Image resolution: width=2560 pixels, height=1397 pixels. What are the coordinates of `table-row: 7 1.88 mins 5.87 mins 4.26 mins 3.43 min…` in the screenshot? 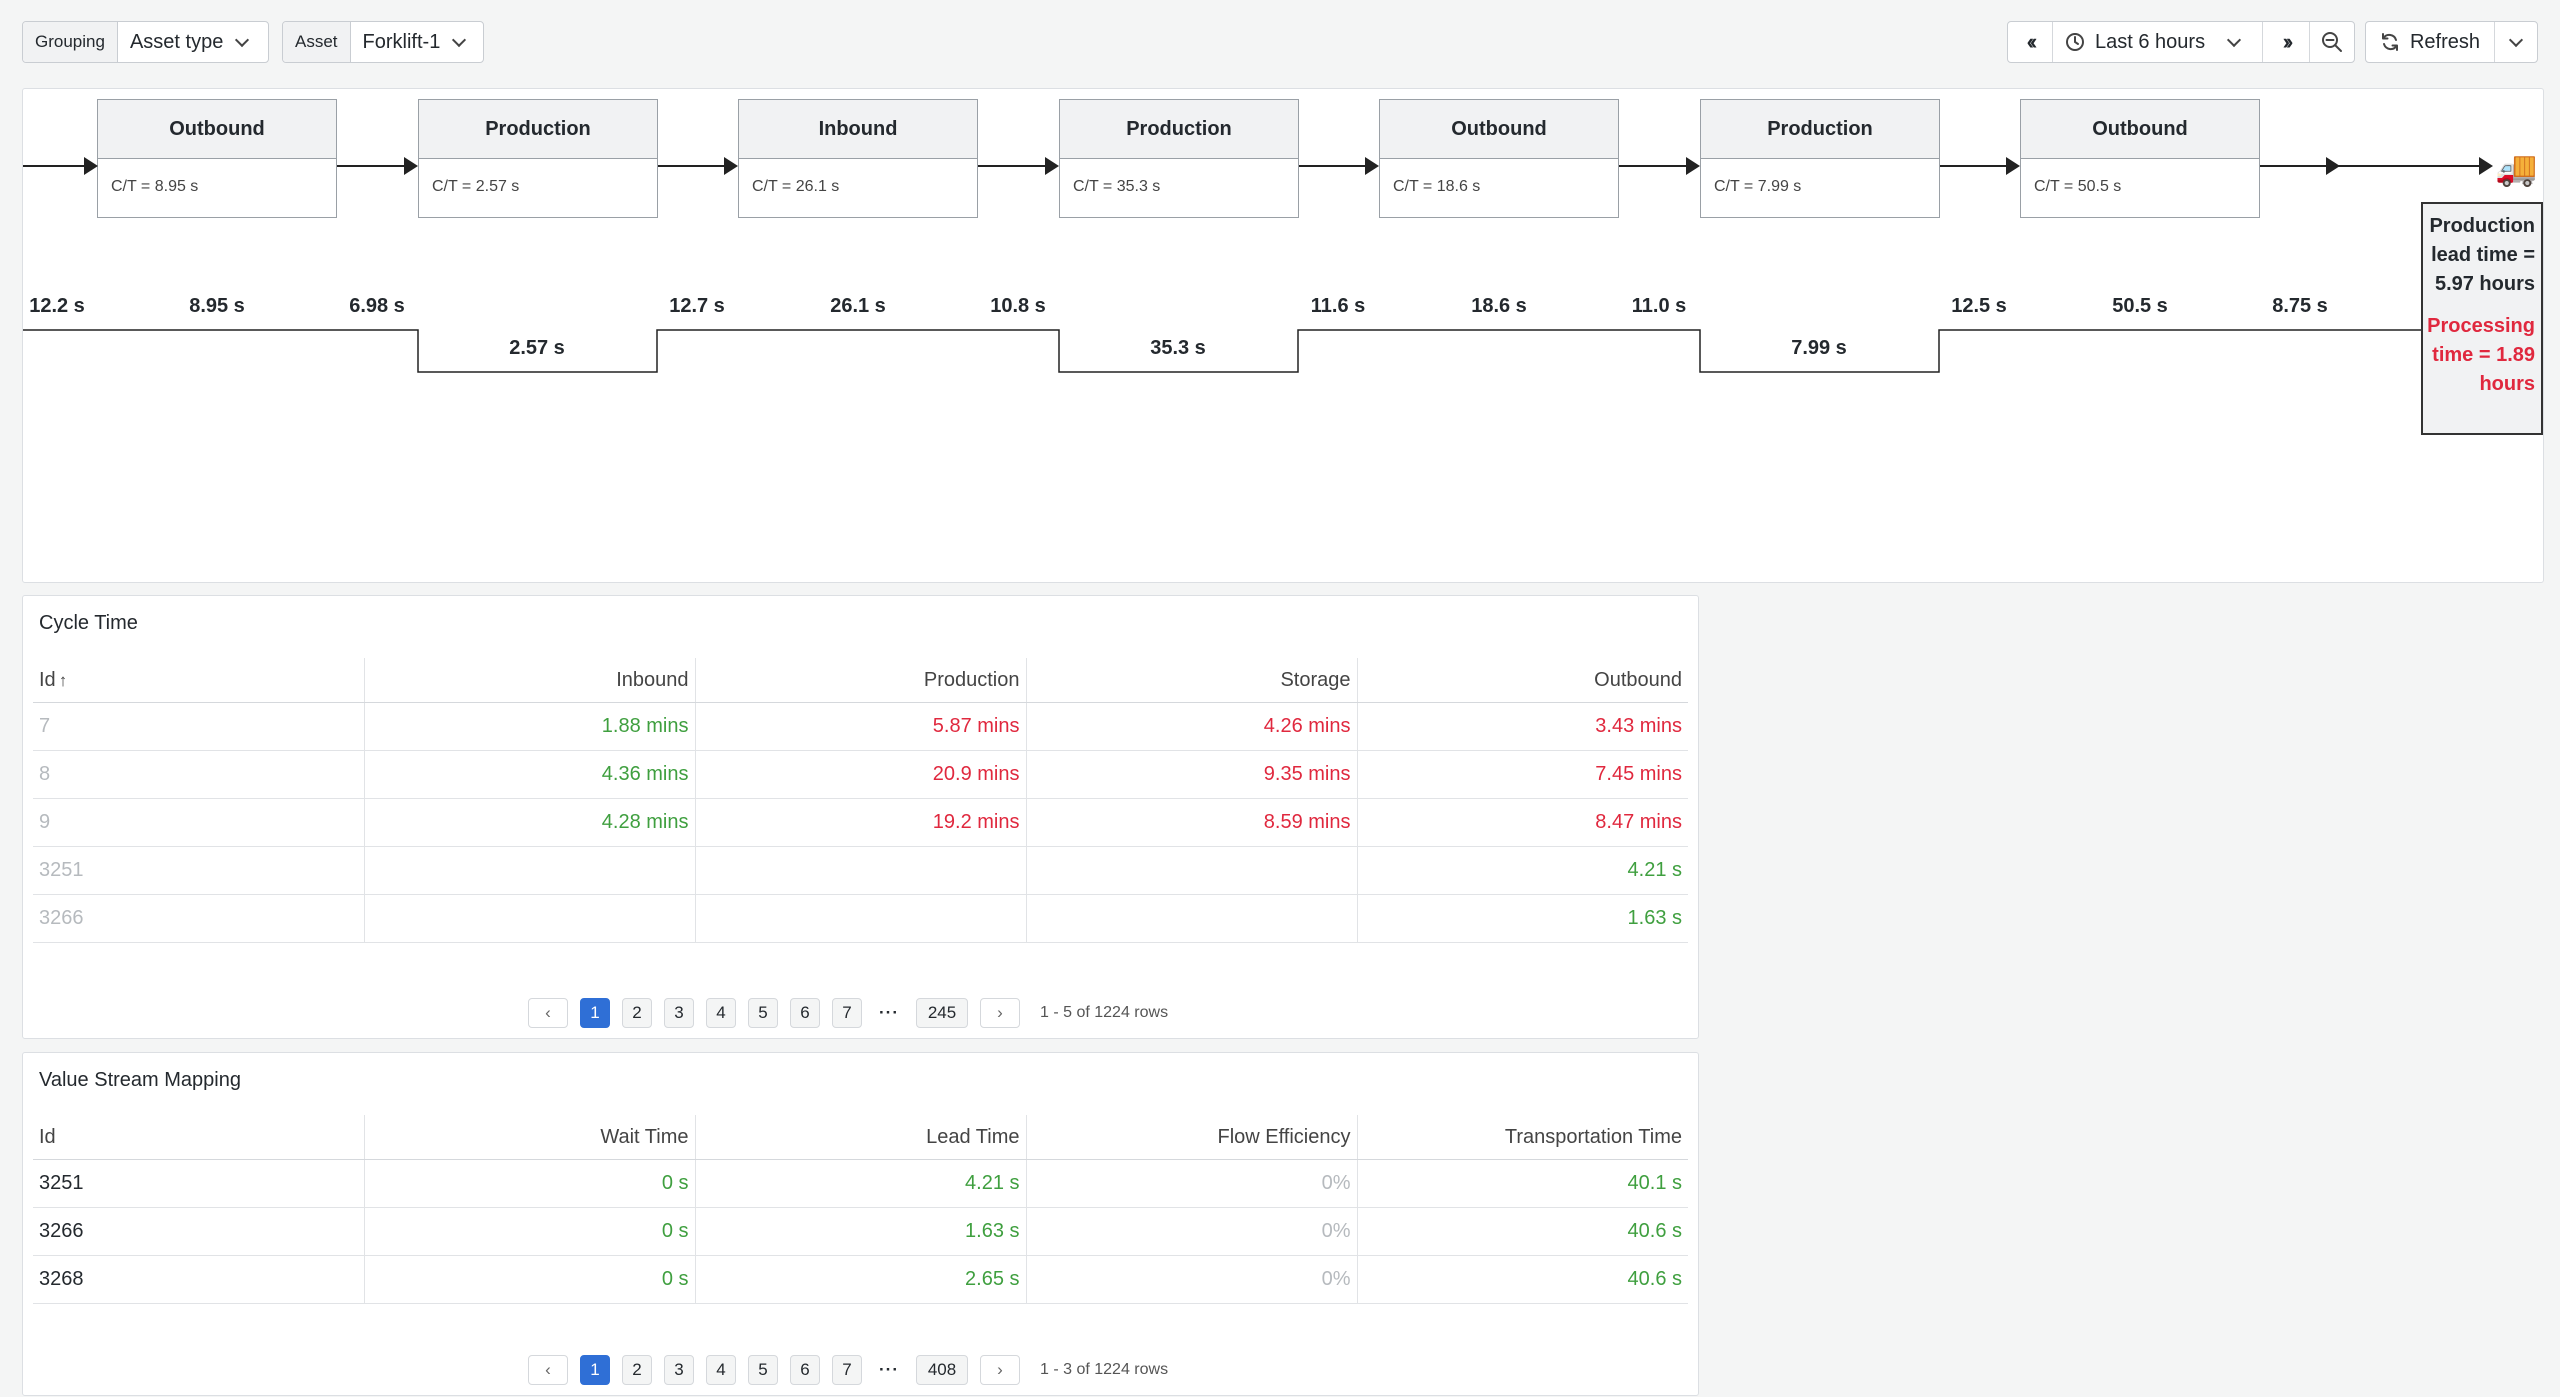 It's located at (860, 726).